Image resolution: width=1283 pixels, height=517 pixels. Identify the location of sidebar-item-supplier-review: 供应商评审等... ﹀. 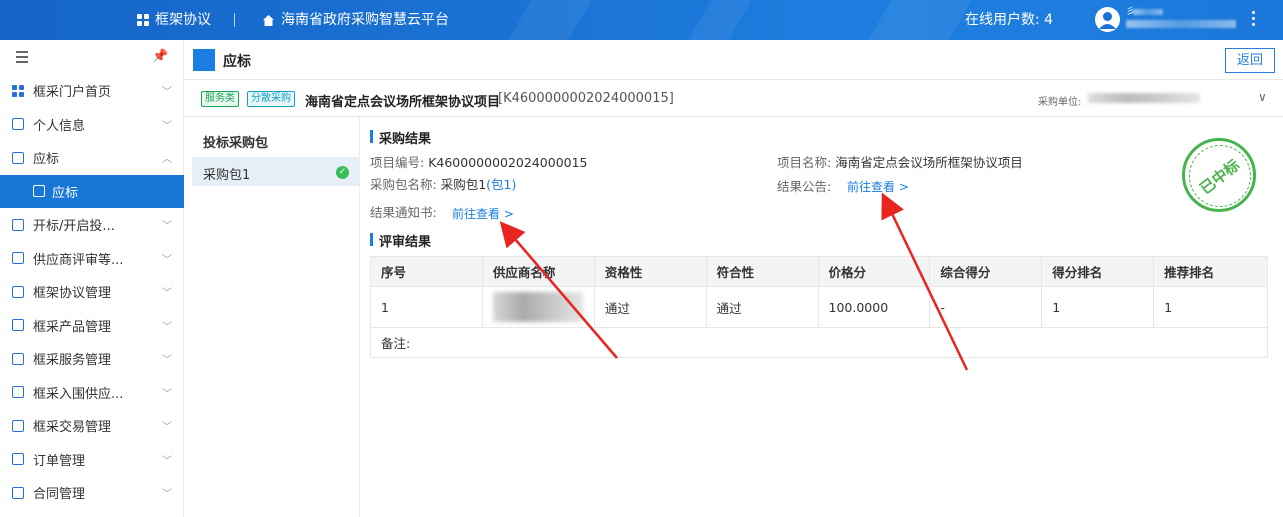
(92, 259).